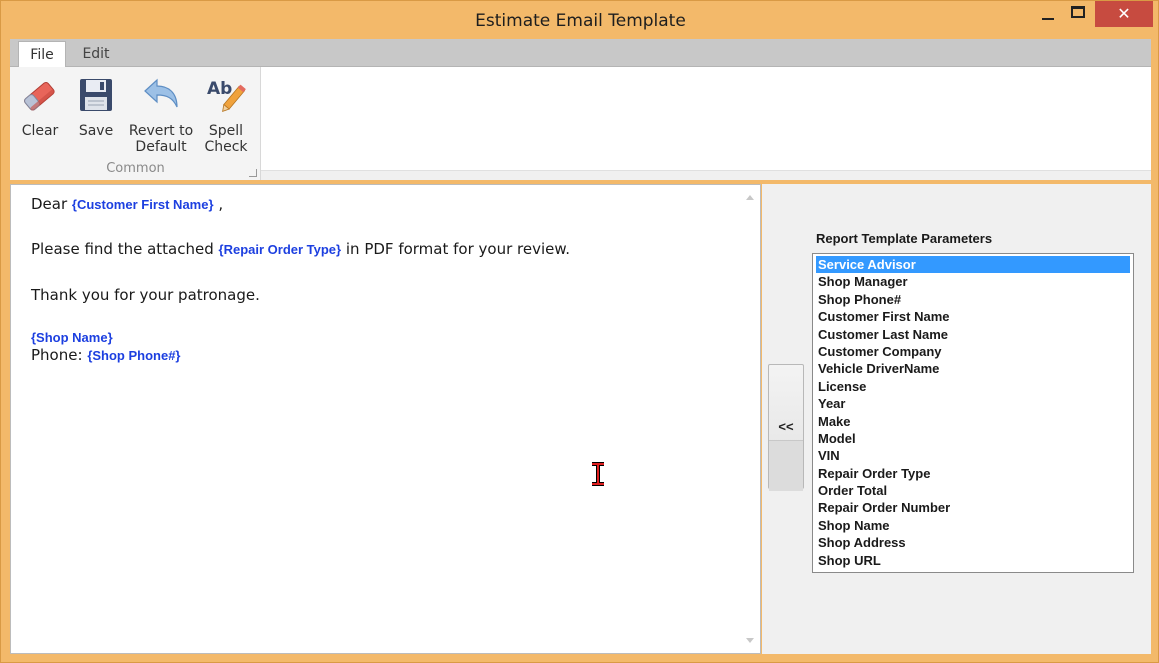 Image resolution: width=1159 pixels, height=663 pixels. Describe the element at coordinates (973, 281) in the screenshot. I see `parameter-list-item: Shop Manager` at that location.